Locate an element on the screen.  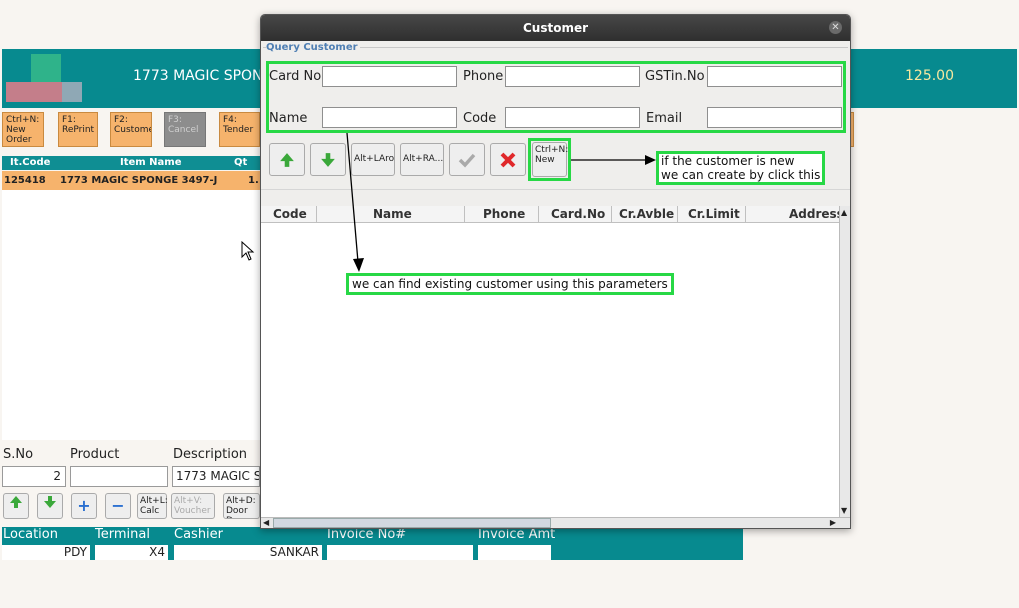
annotation-text: if the customer is new is located at coordinates (728, 161).